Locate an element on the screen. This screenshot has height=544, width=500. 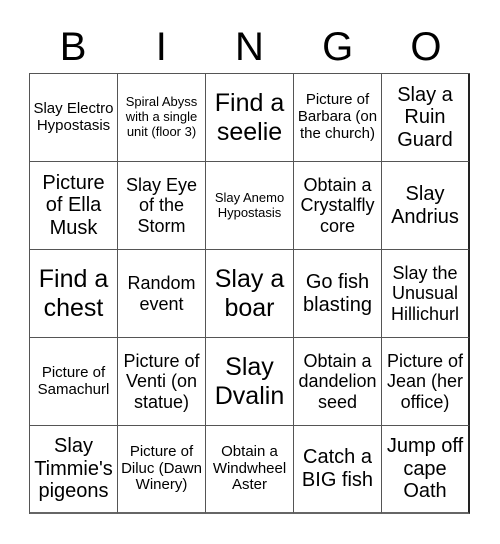
header-letter-g: G is located at coordinates (338, 47).